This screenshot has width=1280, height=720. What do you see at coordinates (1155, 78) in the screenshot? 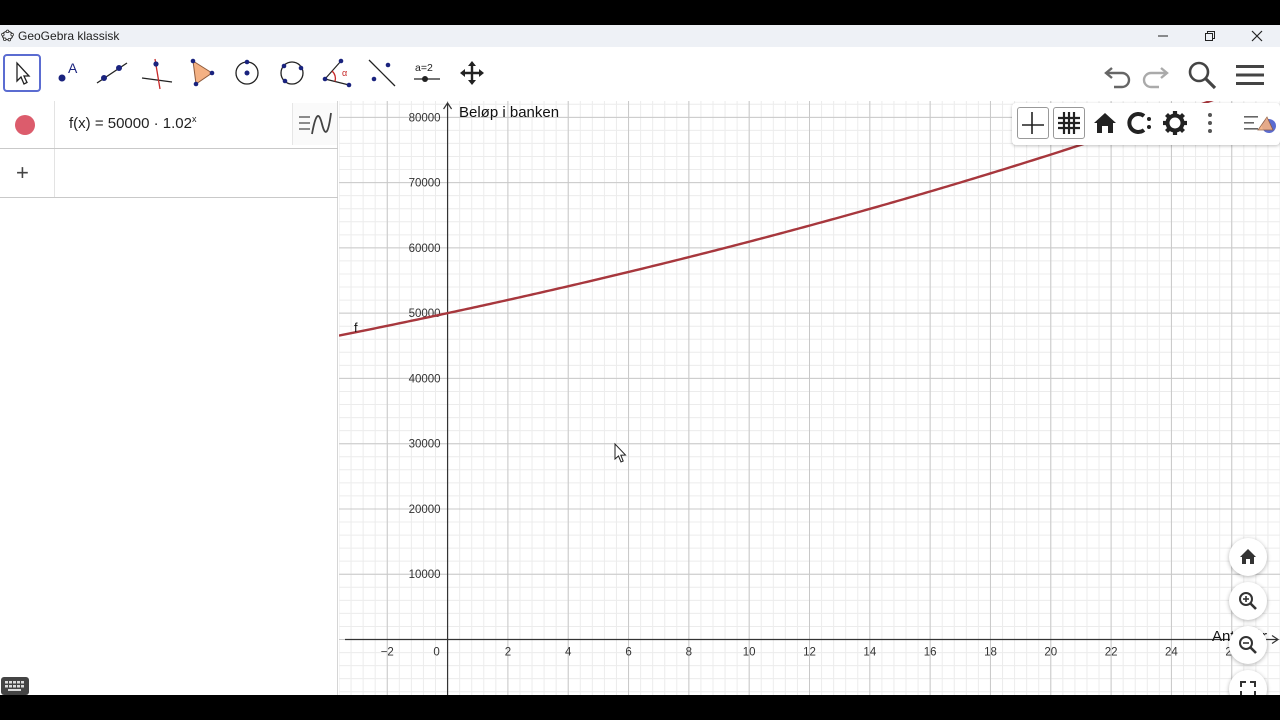
I see `redo-icon` at bounding box center [1155, 78].